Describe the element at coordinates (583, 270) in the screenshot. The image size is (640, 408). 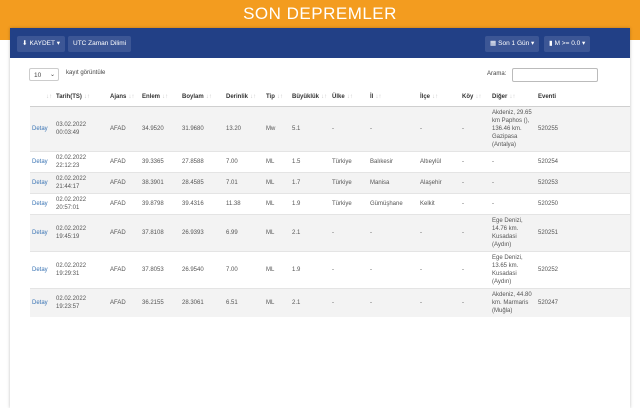
I see `table-cell: 520252` at that location.